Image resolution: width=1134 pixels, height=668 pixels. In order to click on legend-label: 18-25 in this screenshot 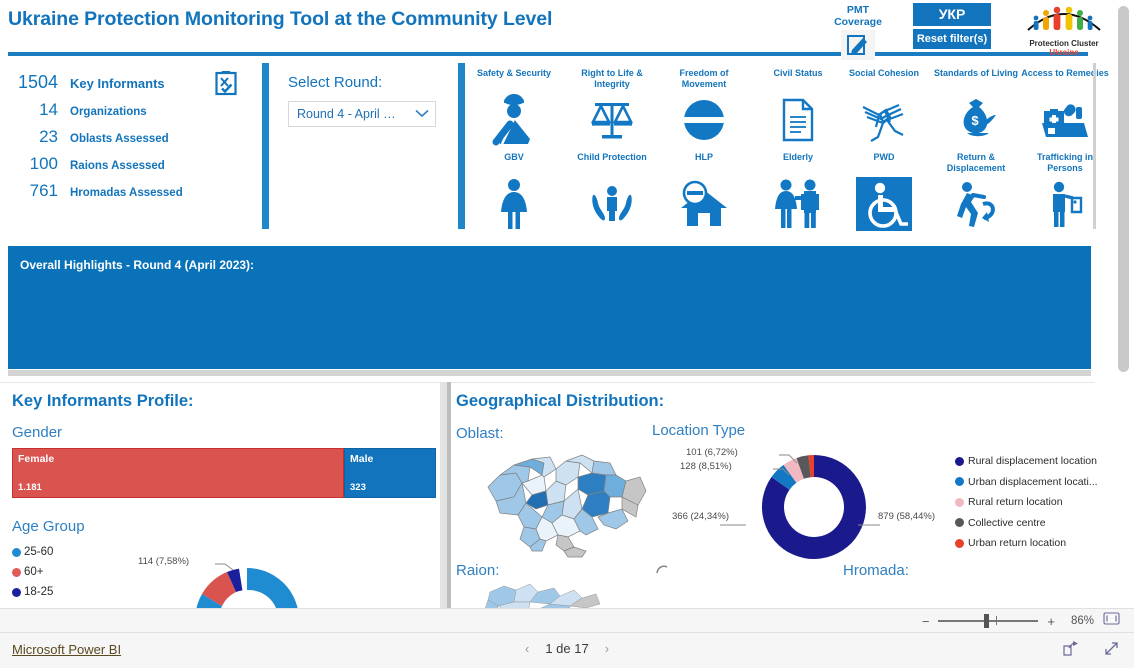, I will do `click(39, 592)`.